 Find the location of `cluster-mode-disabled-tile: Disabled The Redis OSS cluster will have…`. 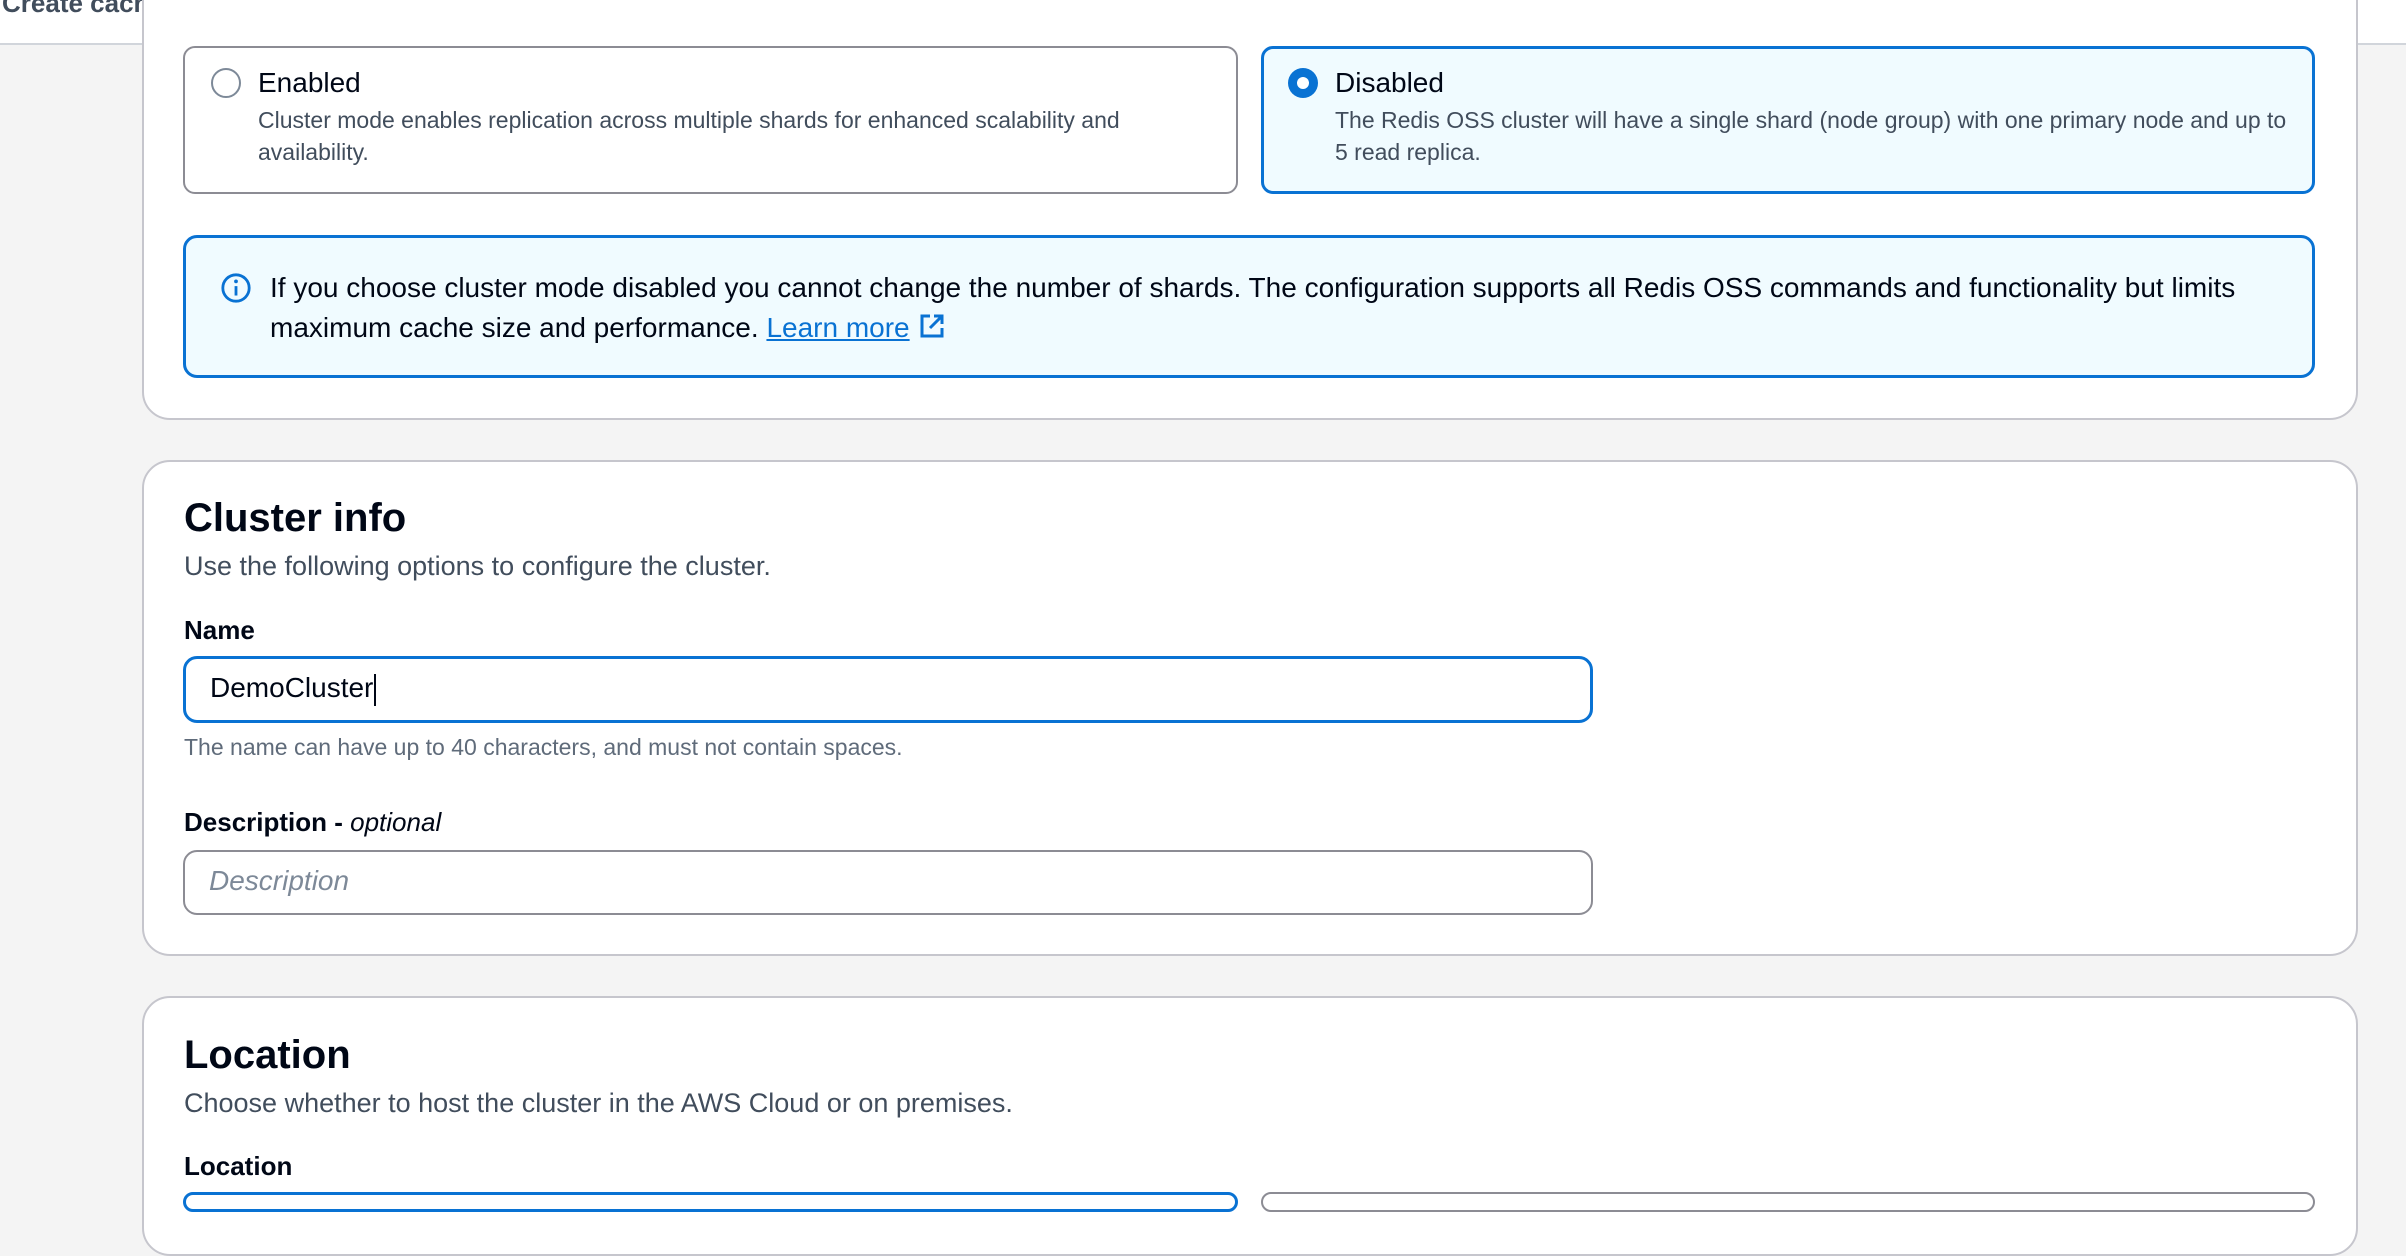

cluster-mode-disabled-tile: Disabled The Redis OSS cluster will have… is located at coordinates (1788, 120).